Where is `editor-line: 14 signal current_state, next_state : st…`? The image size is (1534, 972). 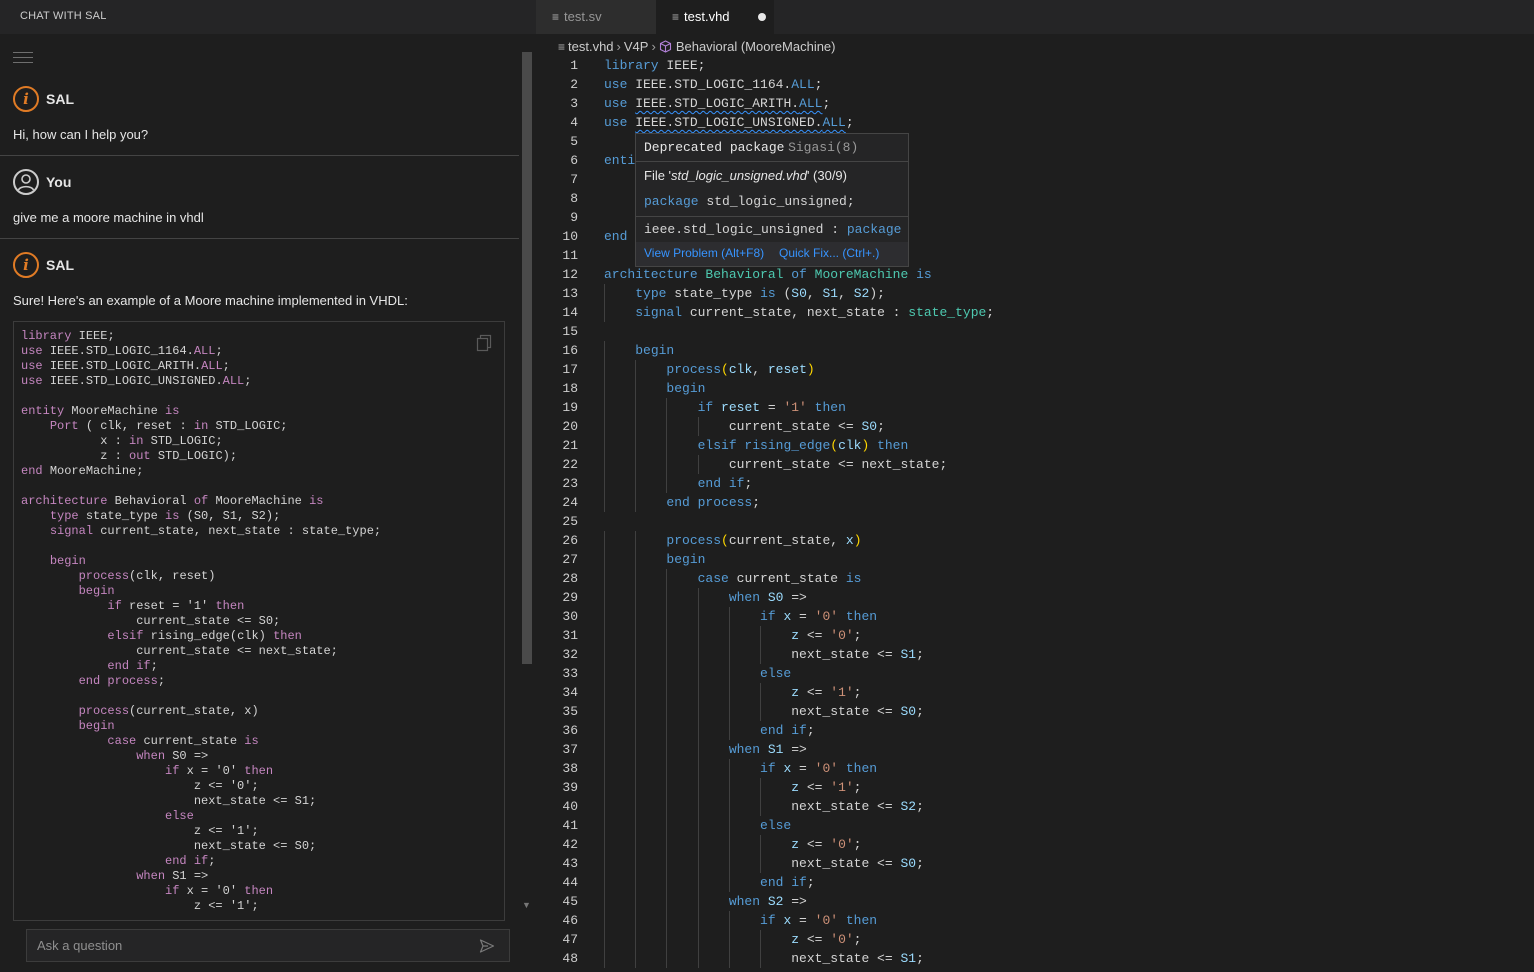 editor-line: 14 signal current_state, next_state : st… is located at coordinates (1035, 312).